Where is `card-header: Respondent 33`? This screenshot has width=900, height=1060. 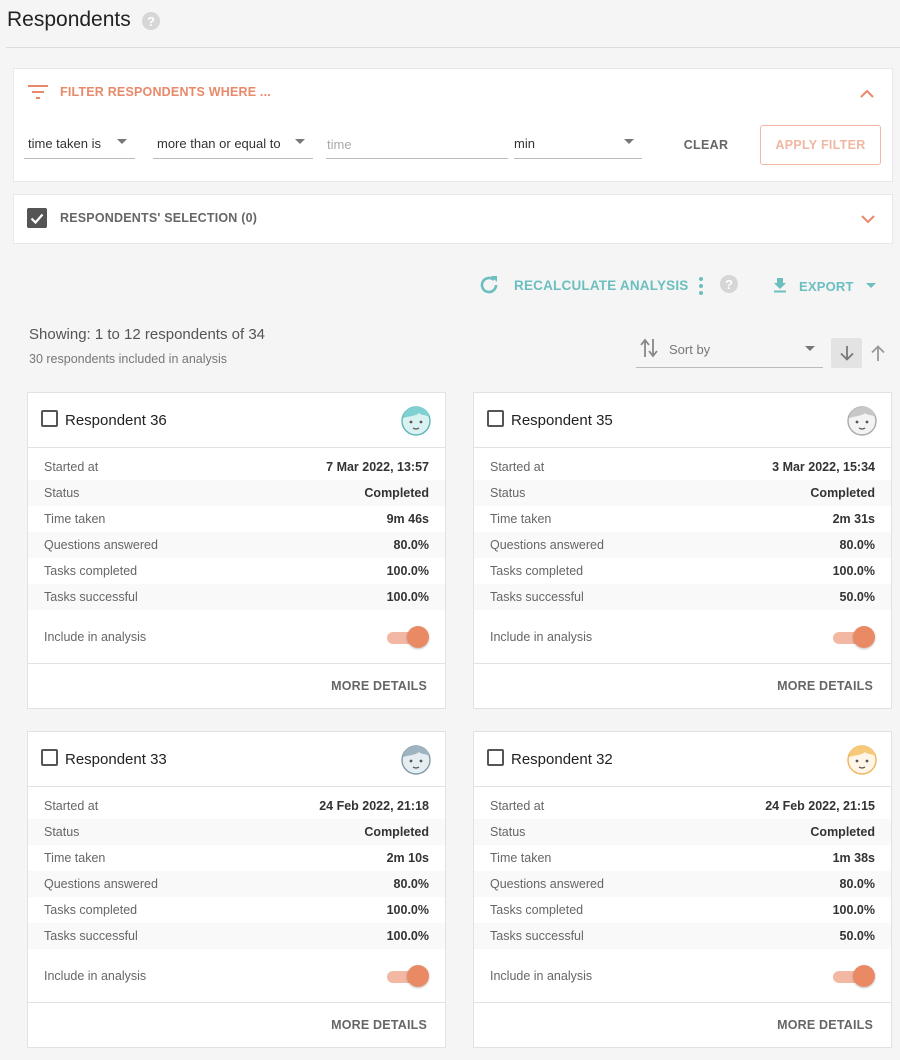 card-header: Respondent 33 is located at coordinates (236, 759).